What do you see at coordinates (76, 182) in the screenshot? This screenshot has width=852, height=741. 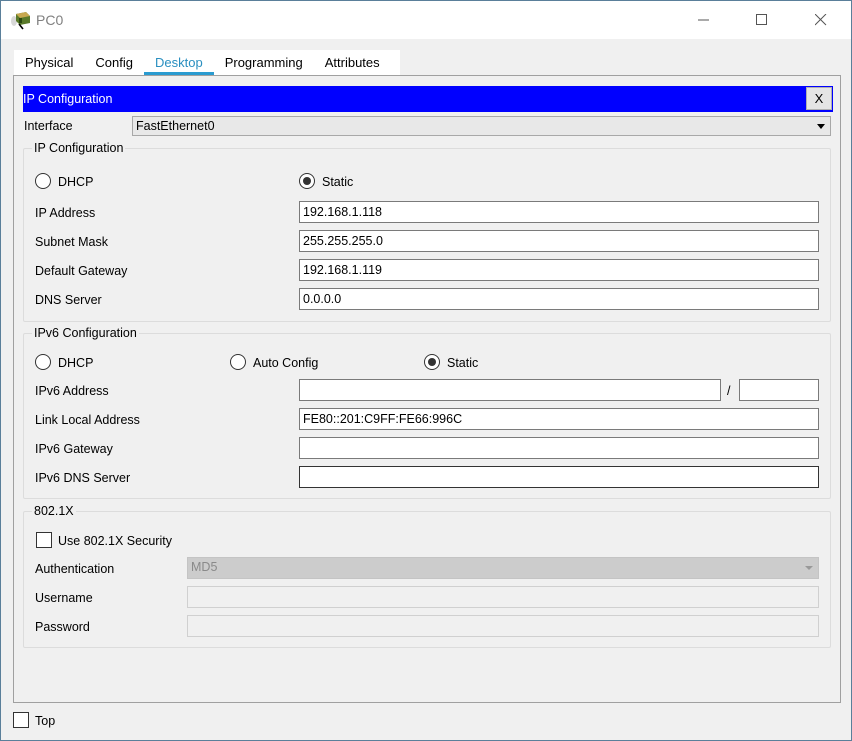 I see `ipv4-dhcp-label: DHCP` at bounding box center [76, 182].